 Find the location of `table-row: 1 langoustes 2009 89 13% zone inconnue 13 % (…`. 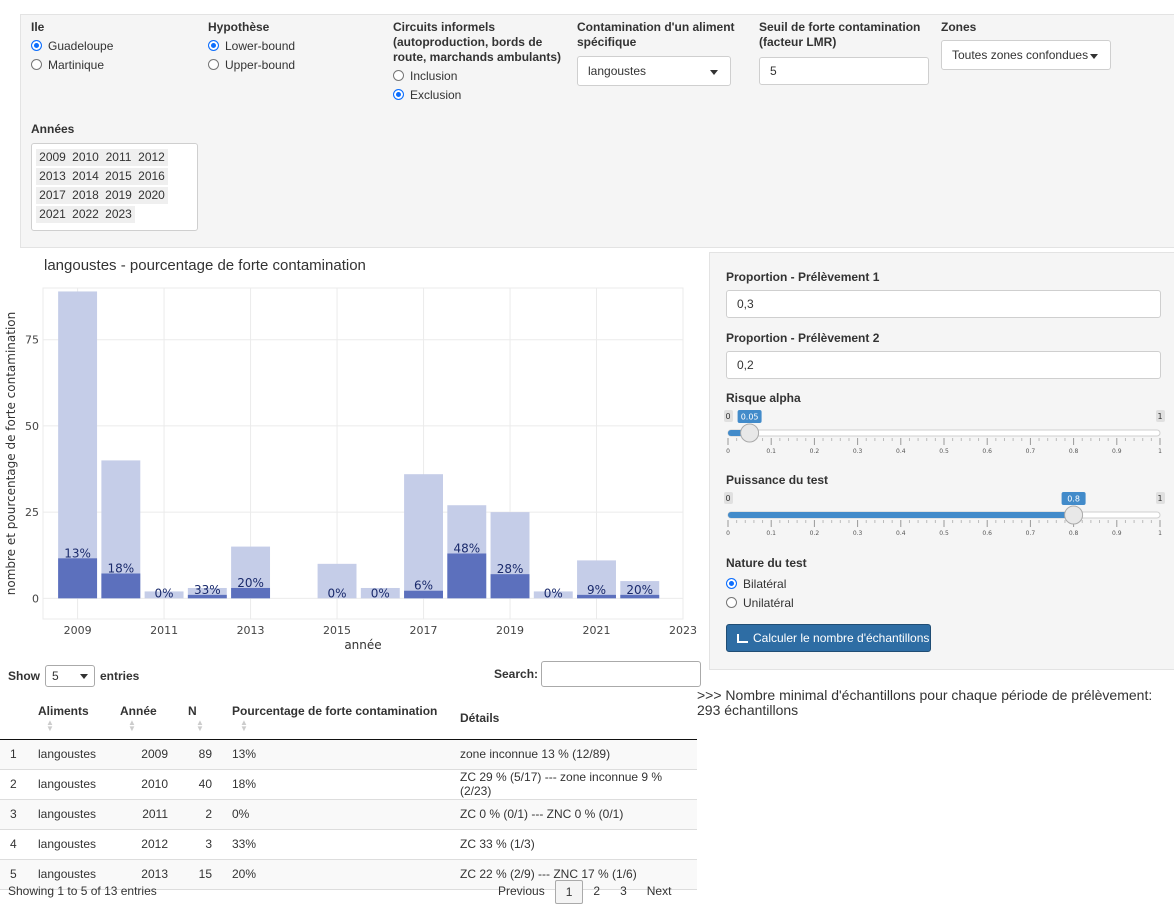

table-row: 1 langoustes 2009 89 13% zone inconnue 13 % (… is located at coordinates (348, 754).